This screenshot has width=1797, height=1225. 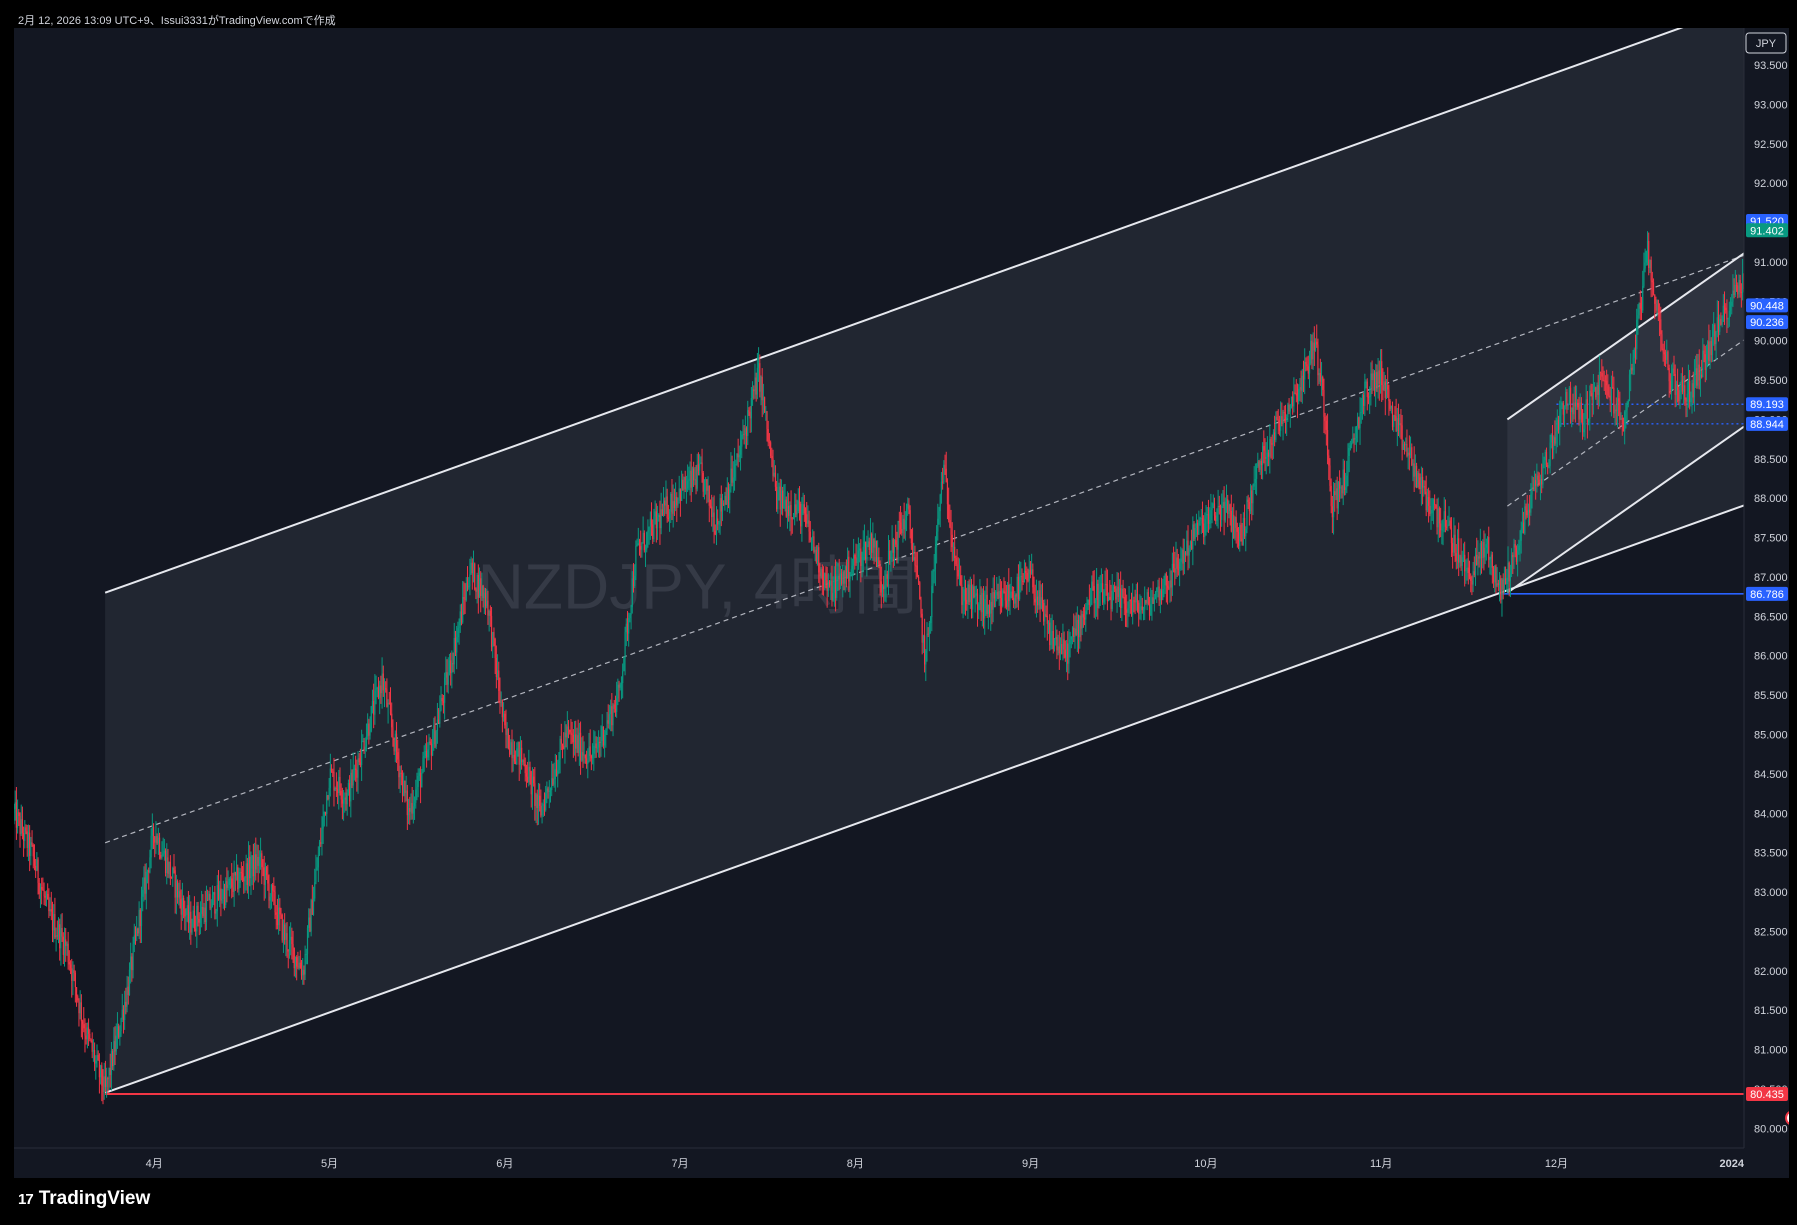 I want to click on currency-button-label: JPY, so click(x=1766, y=44).